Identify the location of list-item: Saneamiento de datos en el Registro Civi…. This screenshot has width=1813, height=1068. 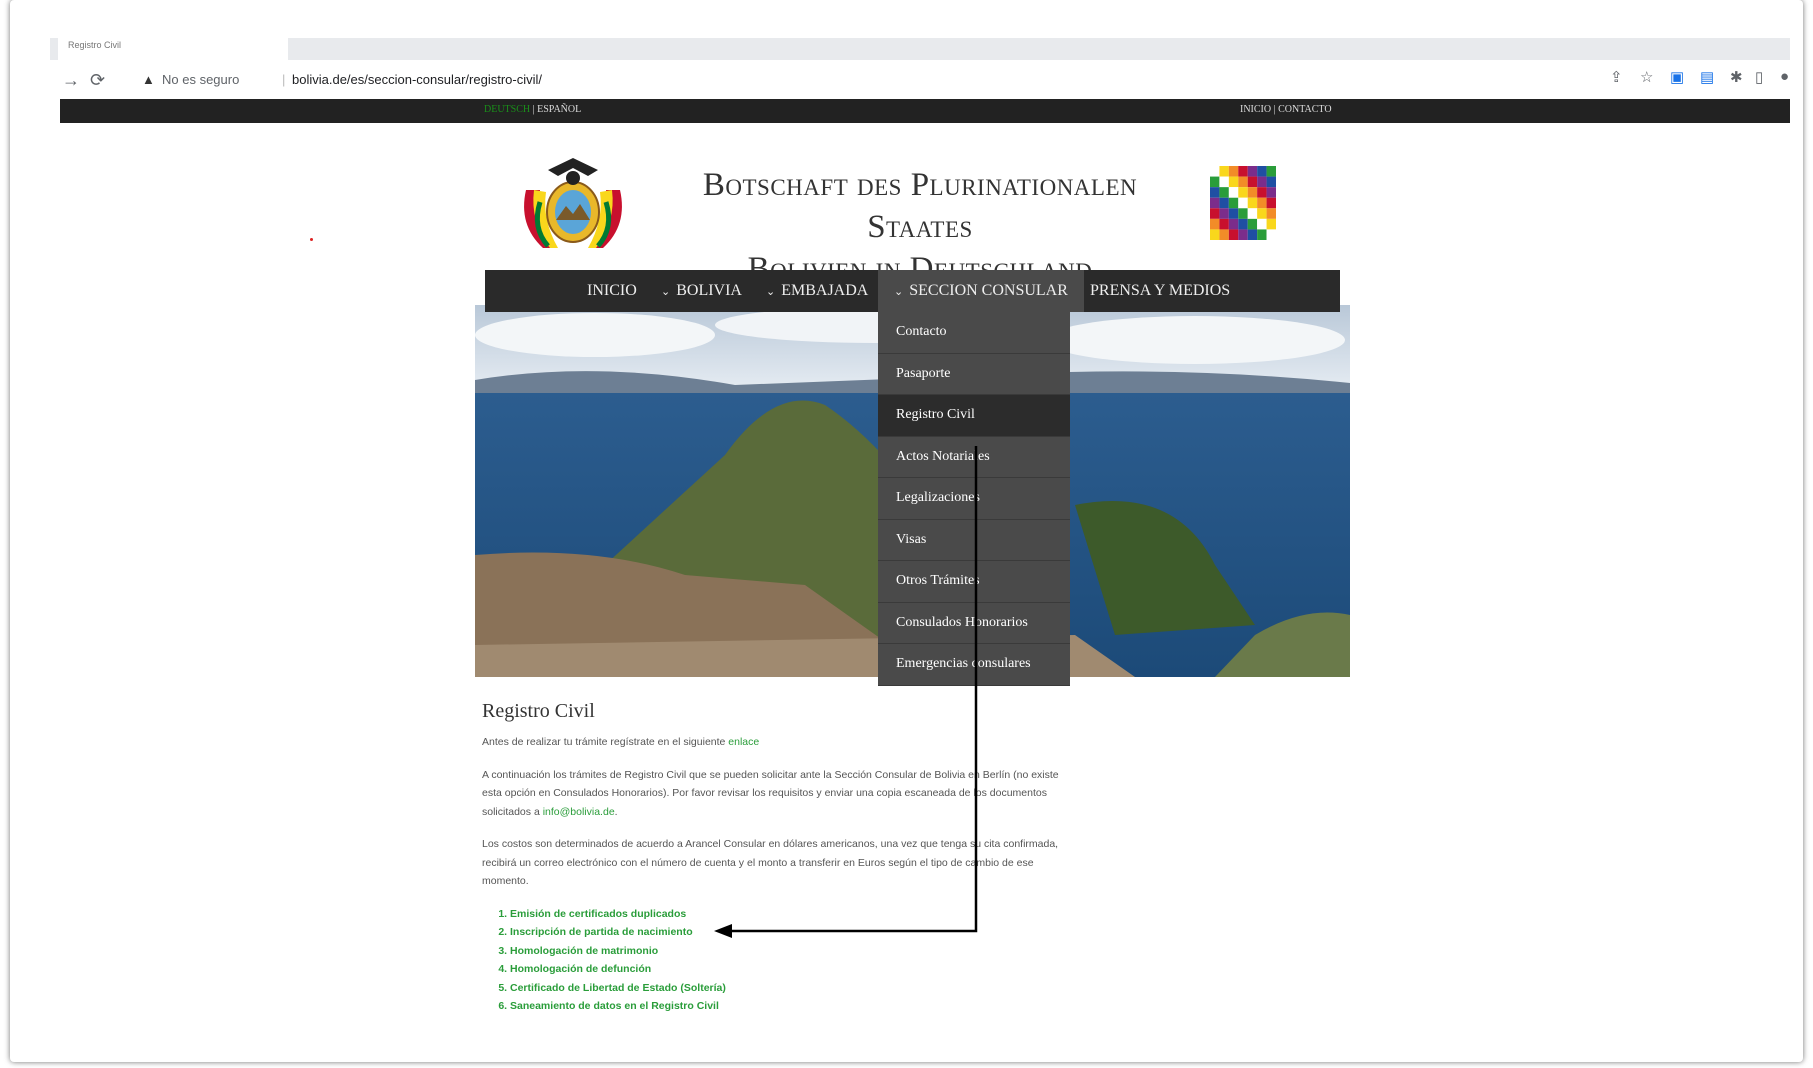
(788, 1006).